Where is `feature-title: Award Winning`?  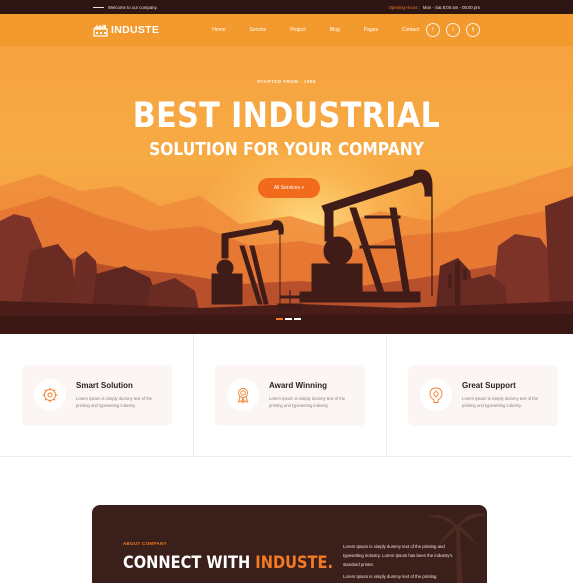 feature-title: Award Winning is located at coordinates (298, 385).